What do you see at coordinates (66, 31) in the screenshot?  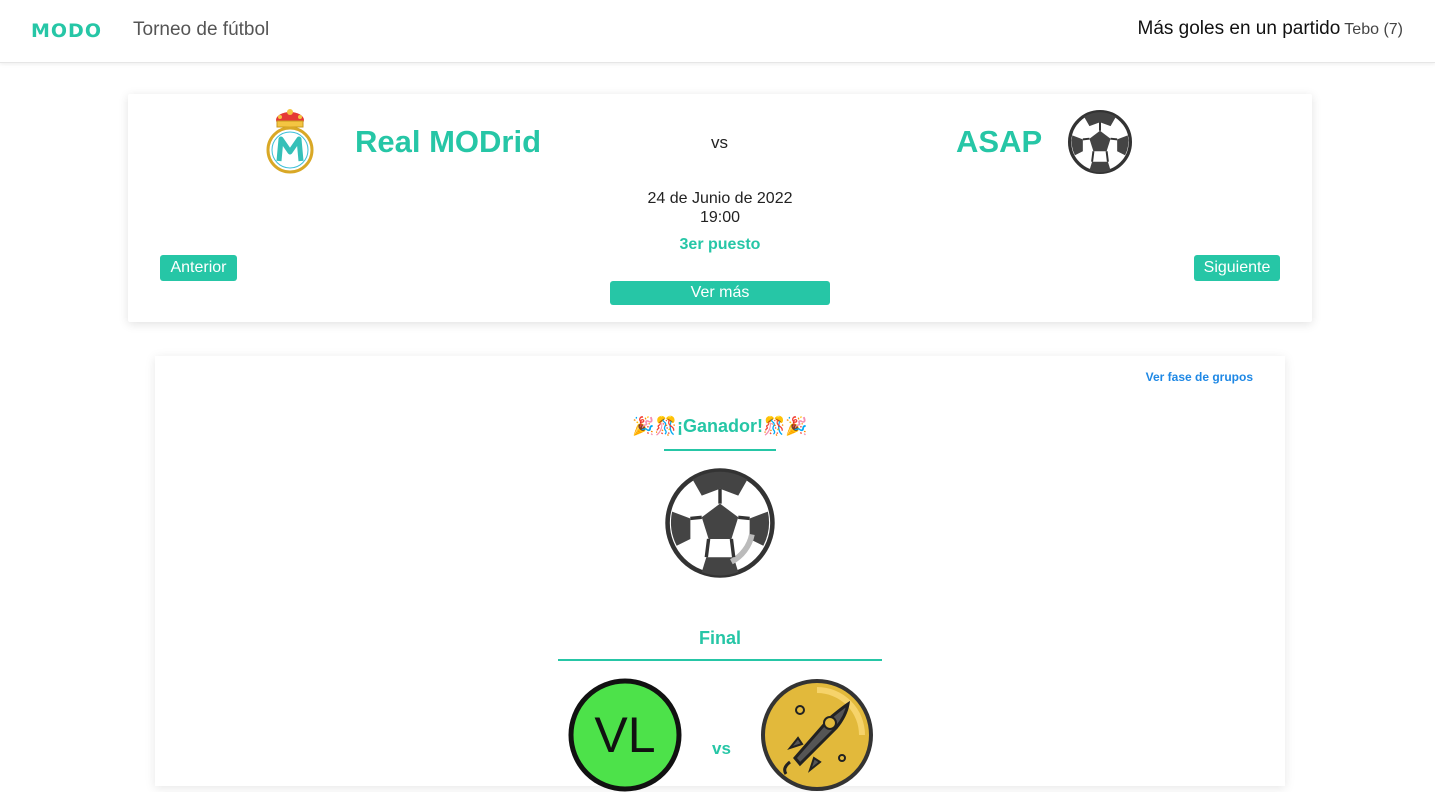 I see `modo-logo: MODO` at bounding box center [66, 31].